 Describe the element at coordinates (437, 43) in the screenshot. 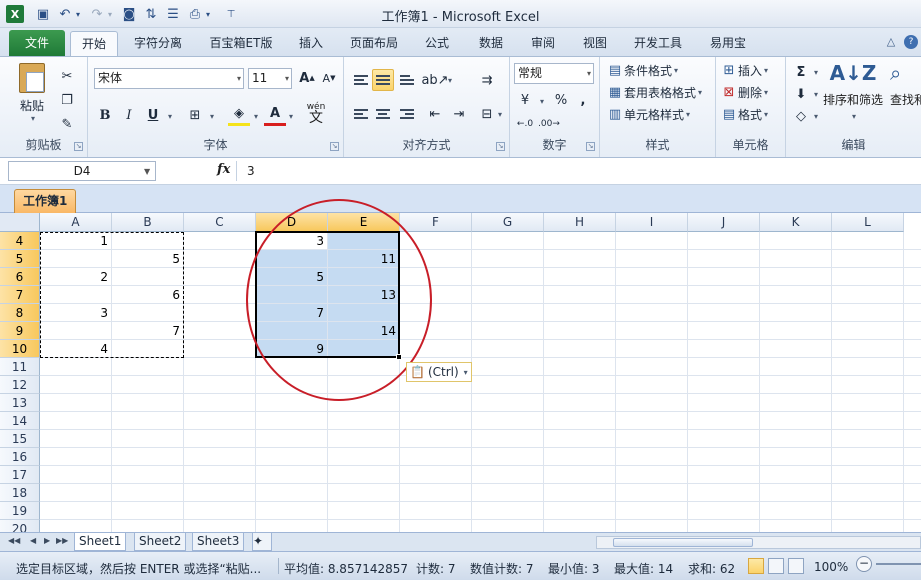

I see `tab-formulas: 公式` at that location.